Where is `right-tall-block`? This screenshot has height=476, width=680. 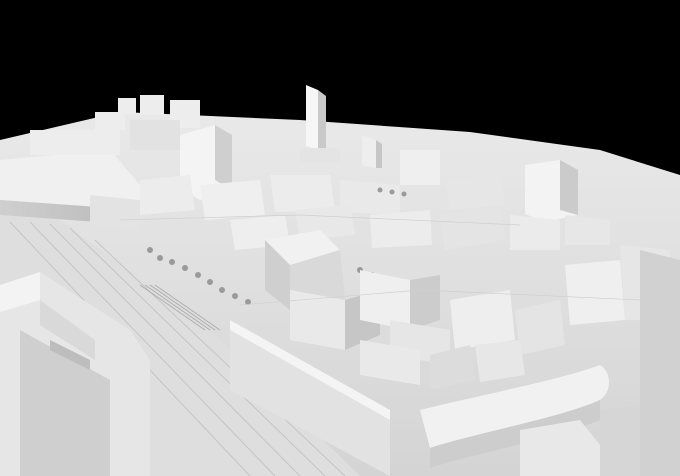
right-tall-block is located at coordinates (551, 191).